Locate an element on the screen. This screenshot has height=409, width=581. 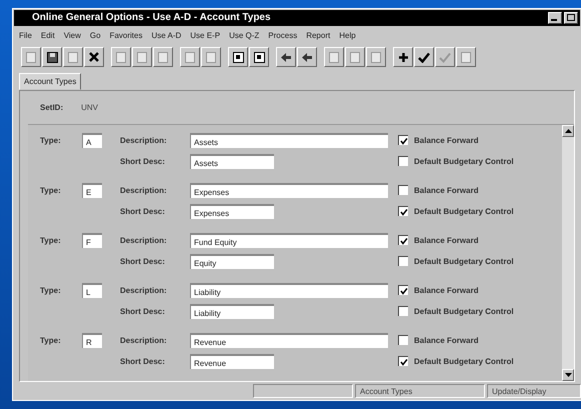
status-text: Update/Display is located at coordinates (534, 391).